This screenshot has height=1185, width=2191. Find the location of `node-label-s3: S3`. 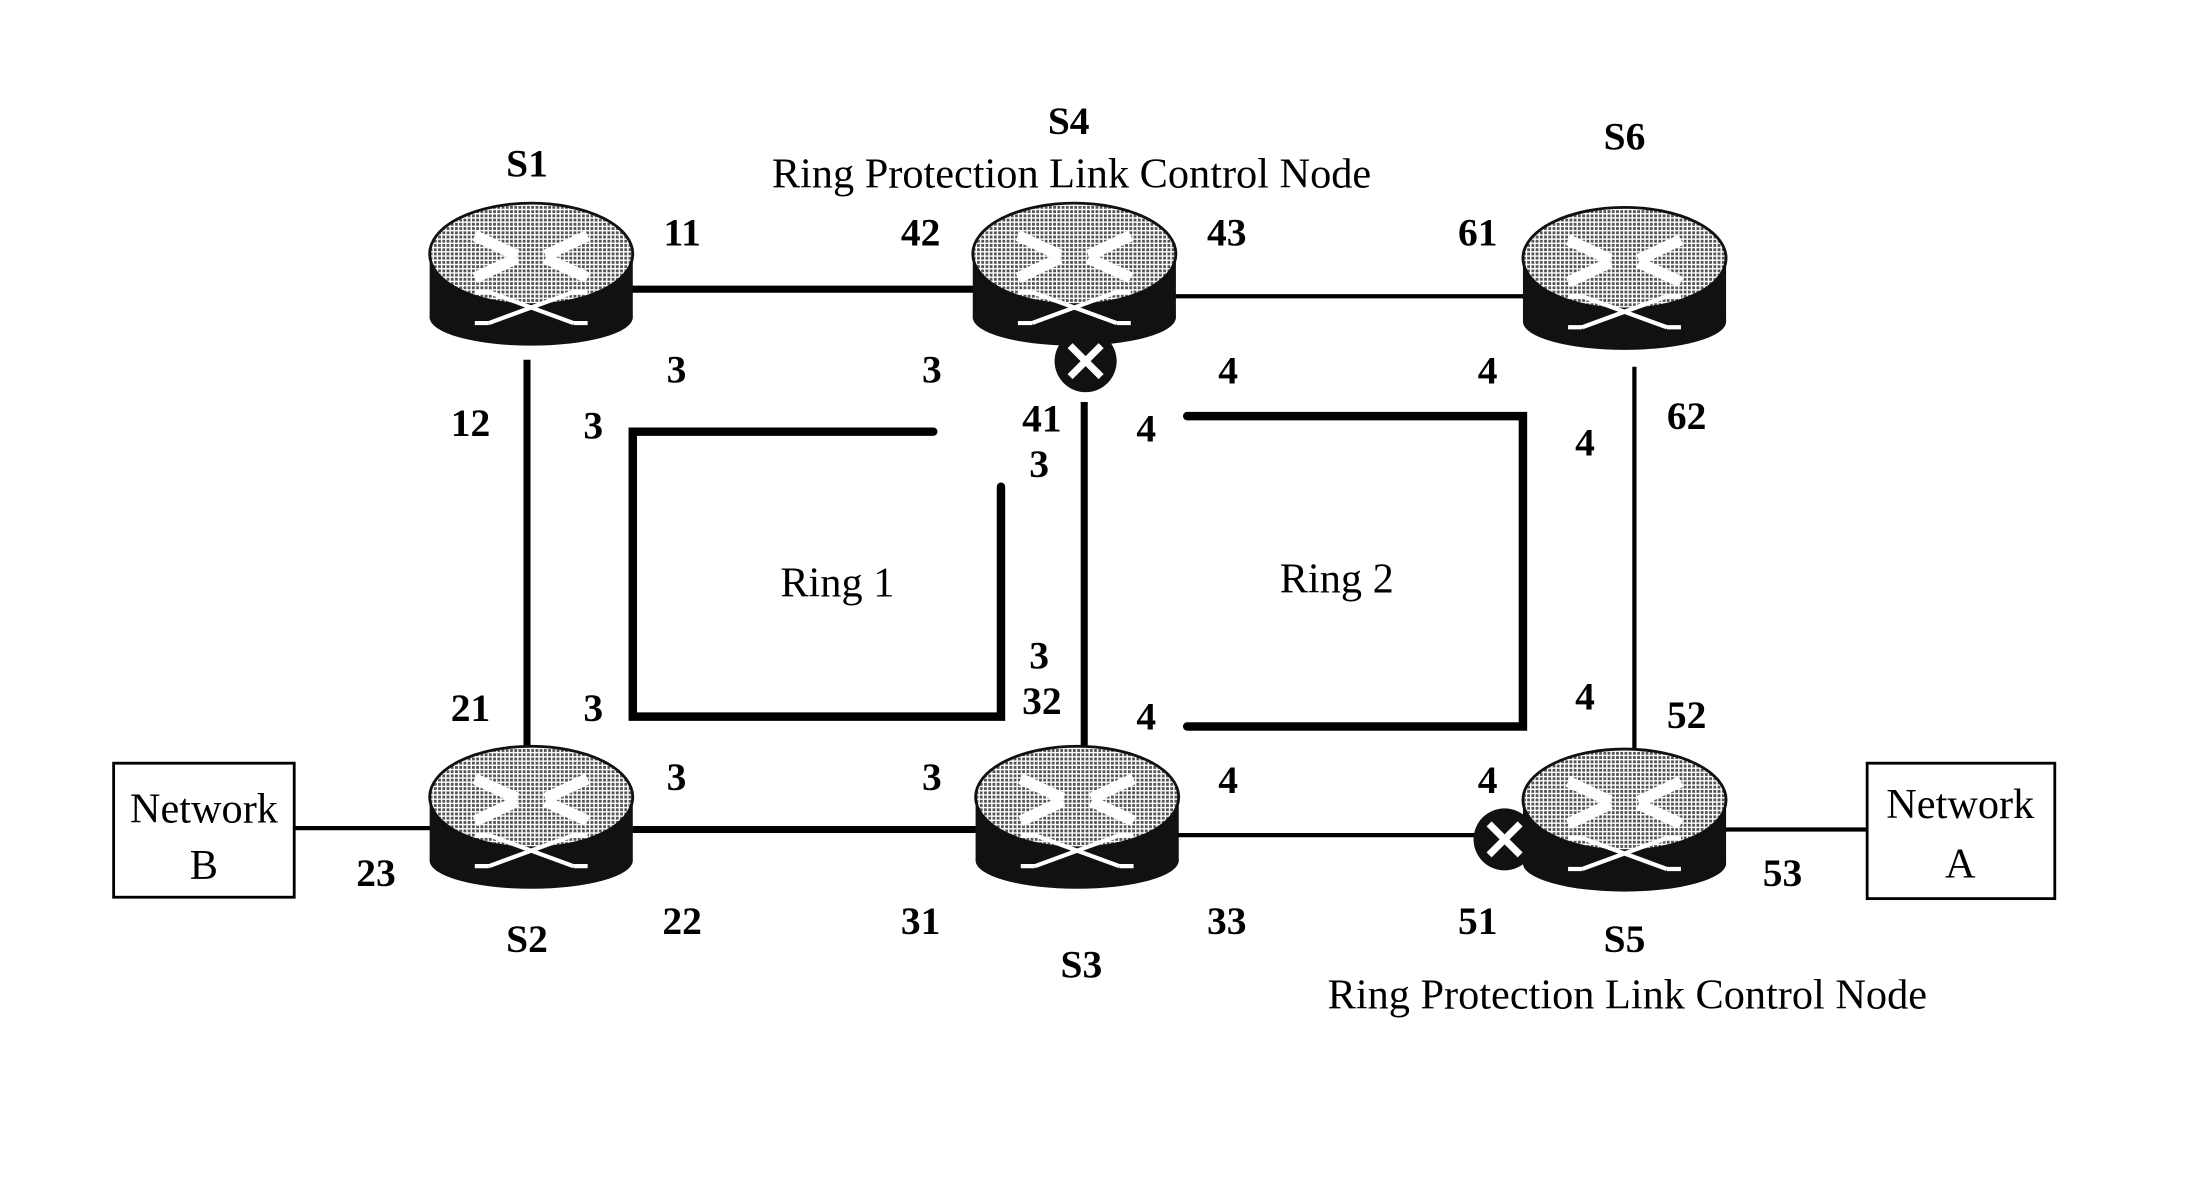

node-label-s3: S3 is located at coordinates (1082, 965).